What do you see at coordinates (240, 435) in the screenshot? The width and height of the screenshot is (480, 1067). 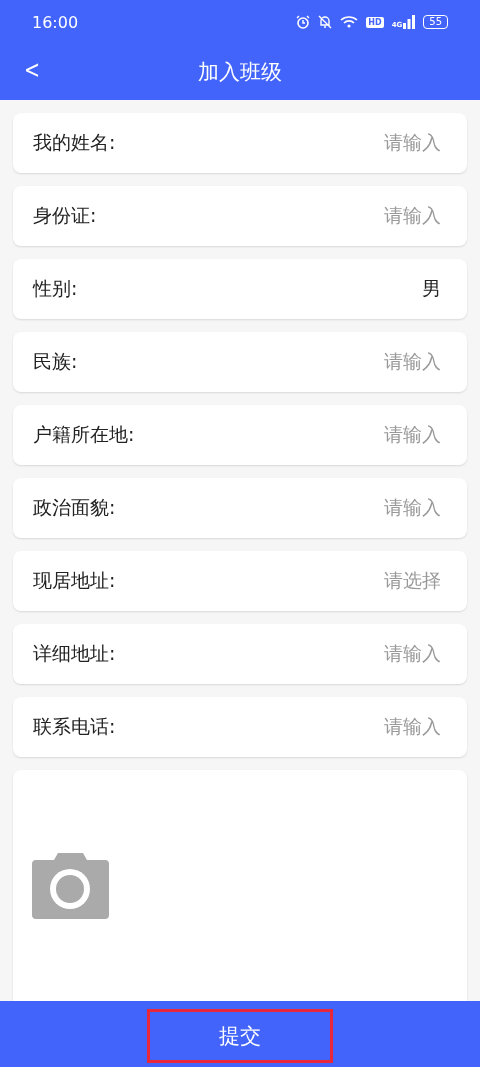 I see `form-row: 户籍所在地: 请输入` at bounding box center [240, 435].